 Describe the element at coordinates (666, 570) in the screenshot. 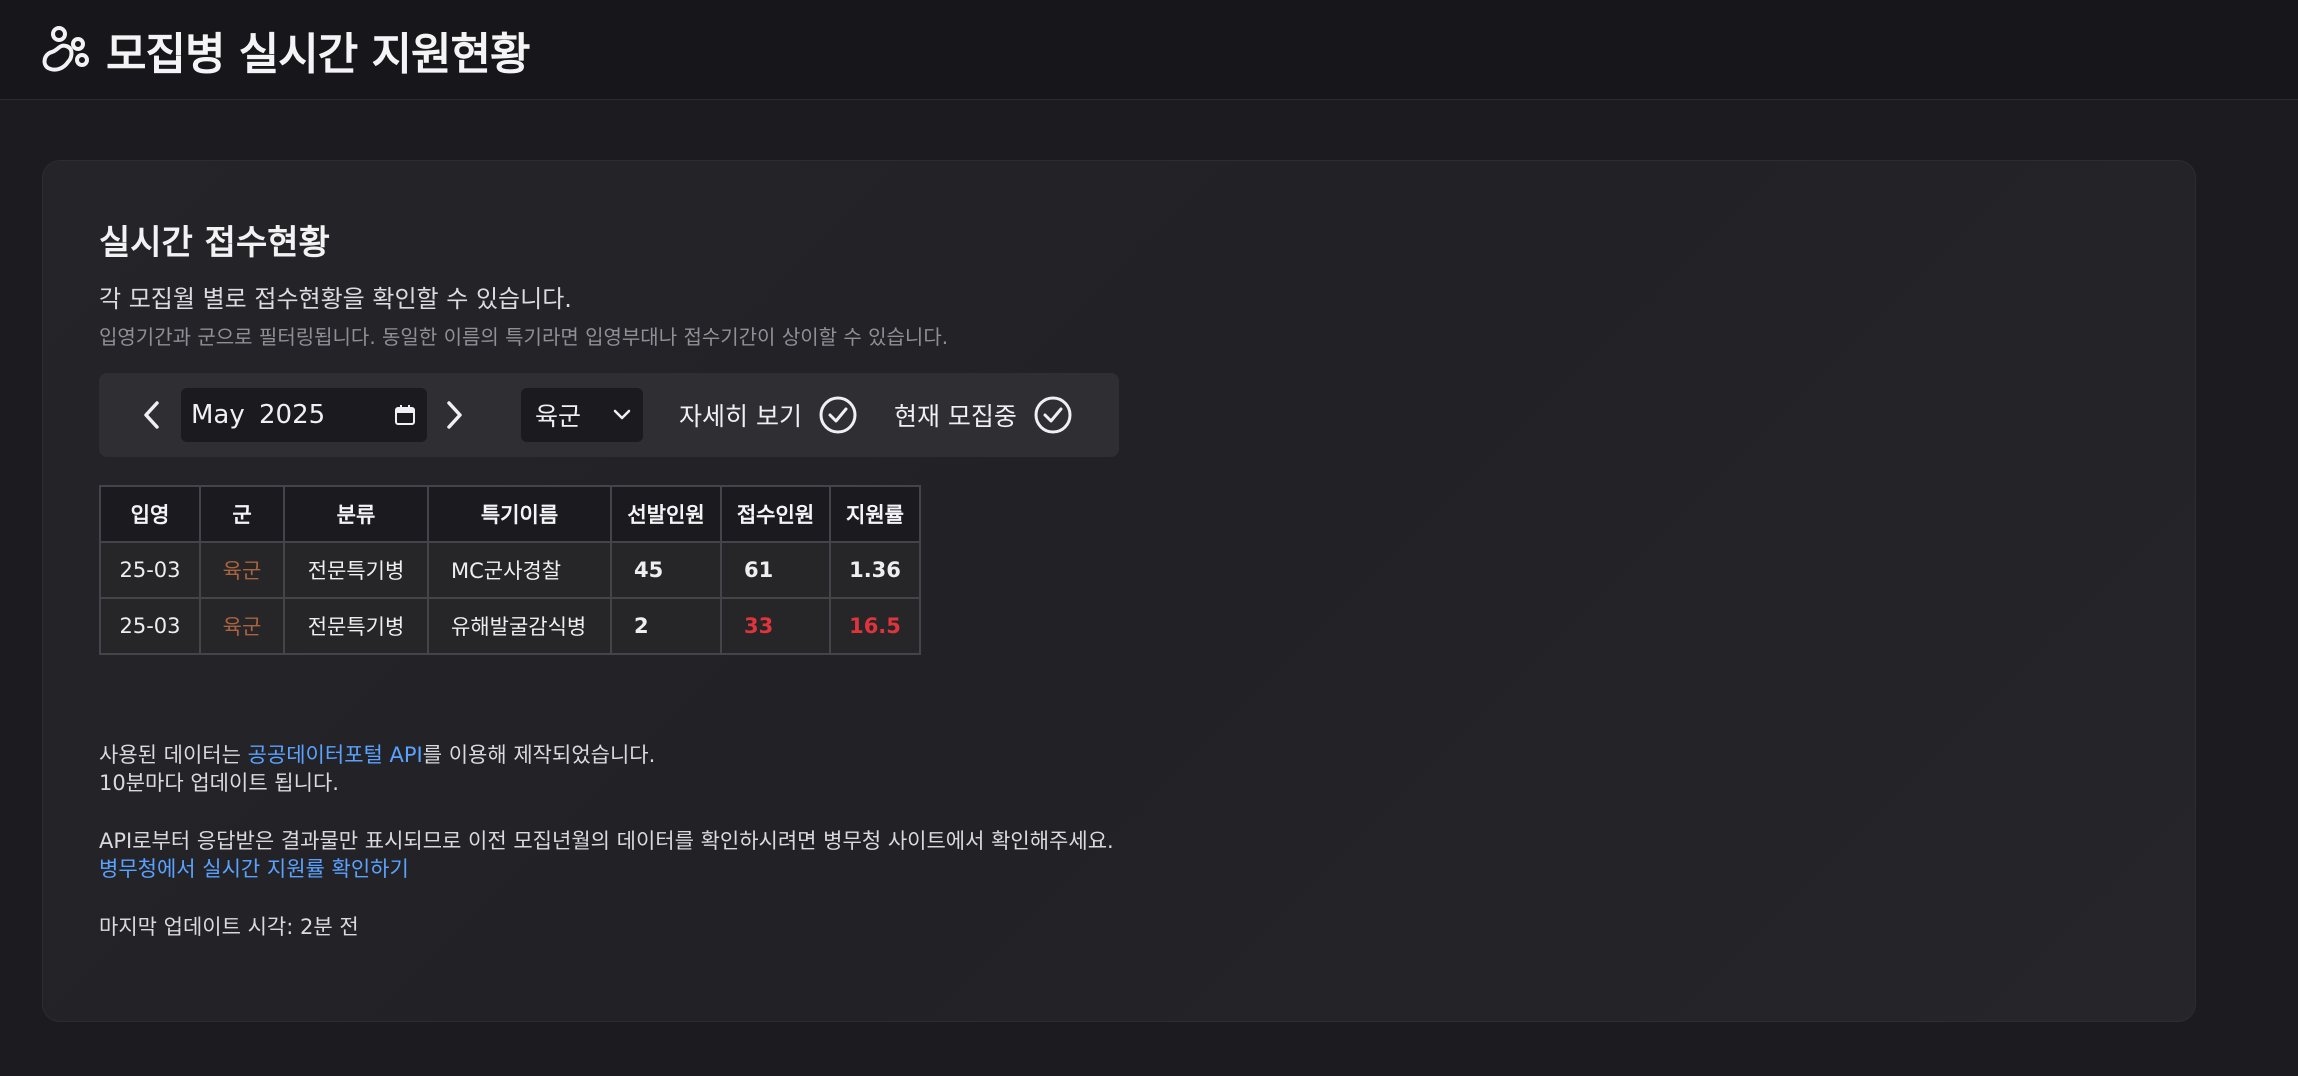

I see `cell-quota: 45` at that location.